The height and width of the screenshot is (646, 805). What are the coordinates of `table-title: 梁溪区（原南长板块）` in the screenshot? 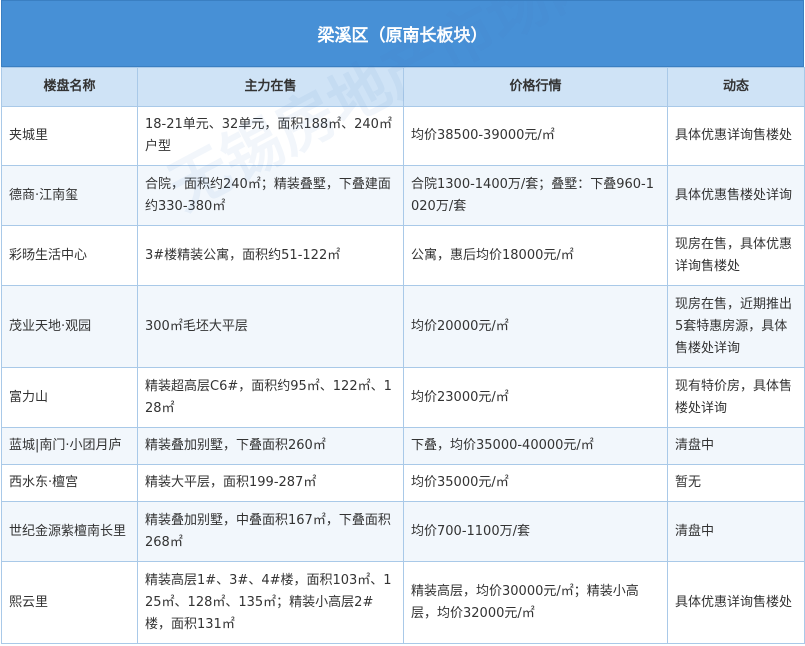 It's located at (402, 33).